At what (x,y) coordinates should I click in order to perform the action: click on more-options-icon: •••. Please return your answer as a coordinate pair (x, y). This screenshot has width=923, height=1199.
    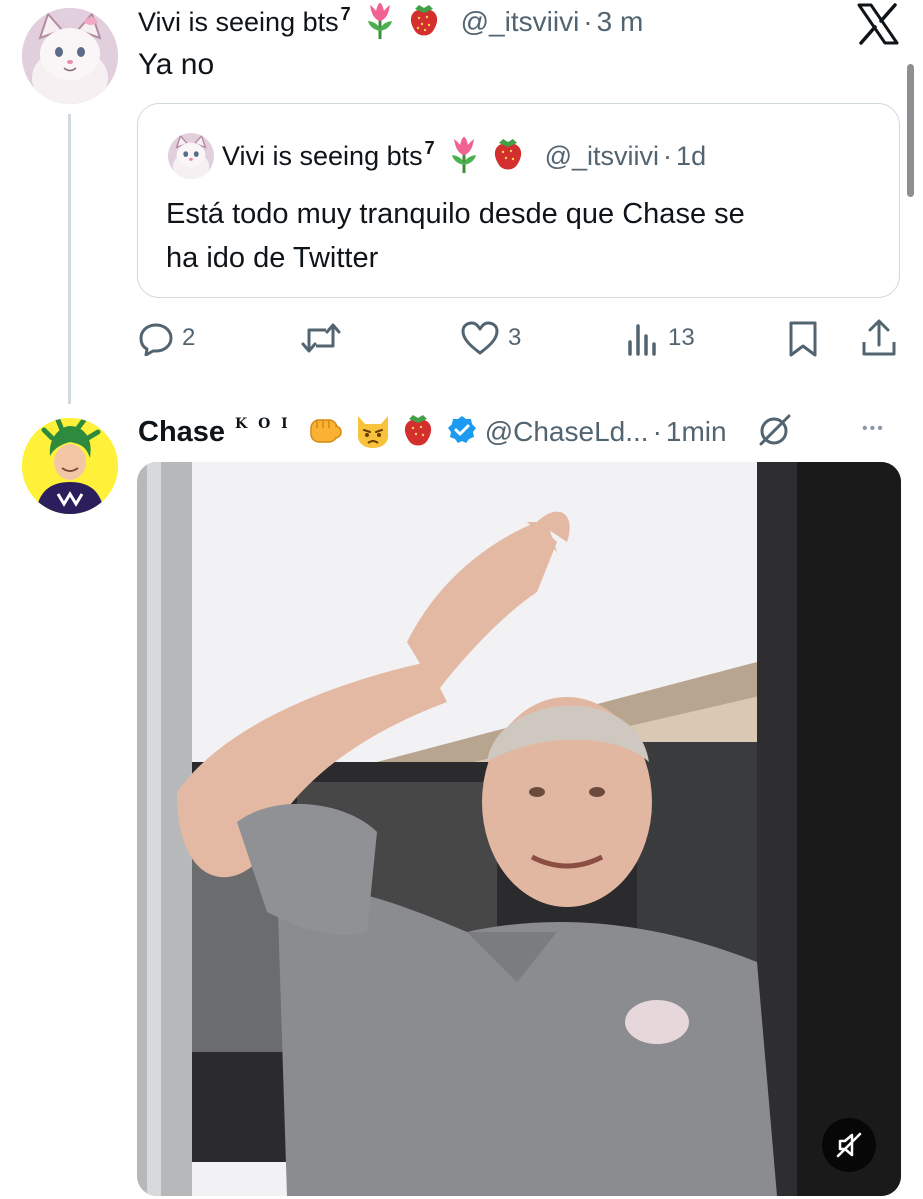
    Looking at the image, I should click on (873, 429).